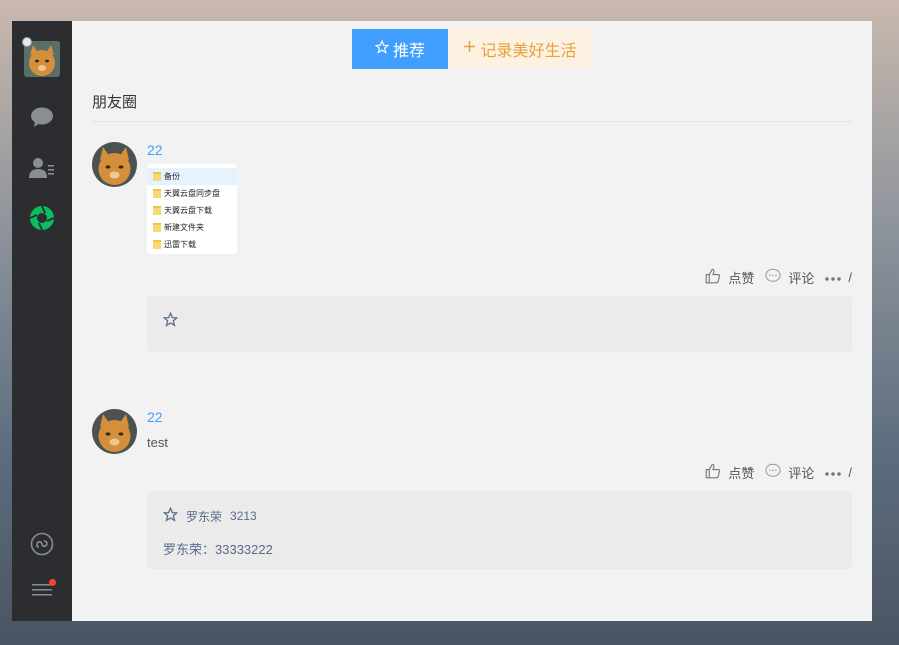  Describe the element at coordinates (472, 121) in the screenshot. I see `divider` at that location.